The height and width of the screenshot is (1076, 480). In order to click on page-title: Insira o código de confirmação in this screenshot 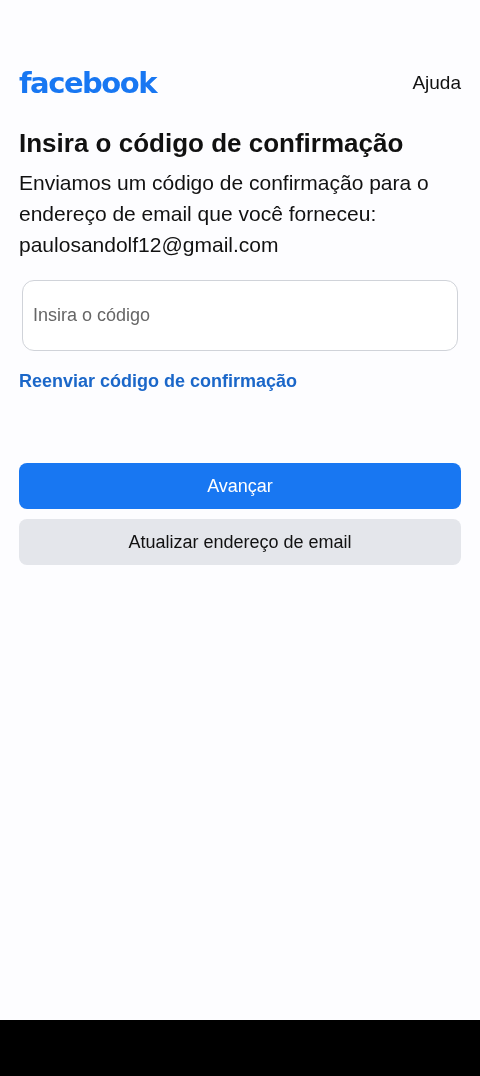, I will do `click(212, 143)`.